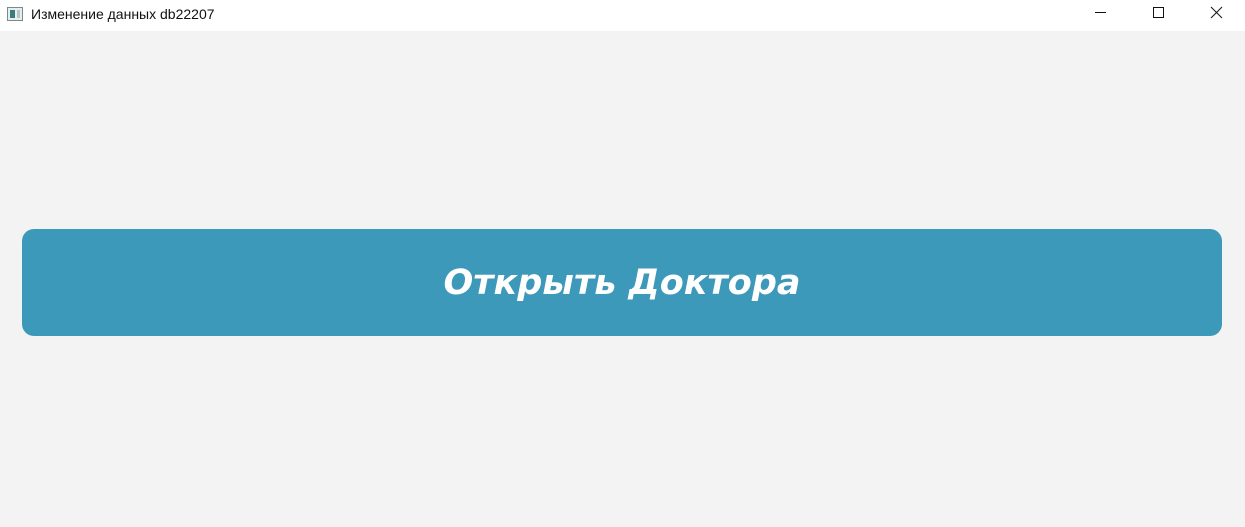  I want to click on title-bar: Изменение данных db22207, so click(622, 15).